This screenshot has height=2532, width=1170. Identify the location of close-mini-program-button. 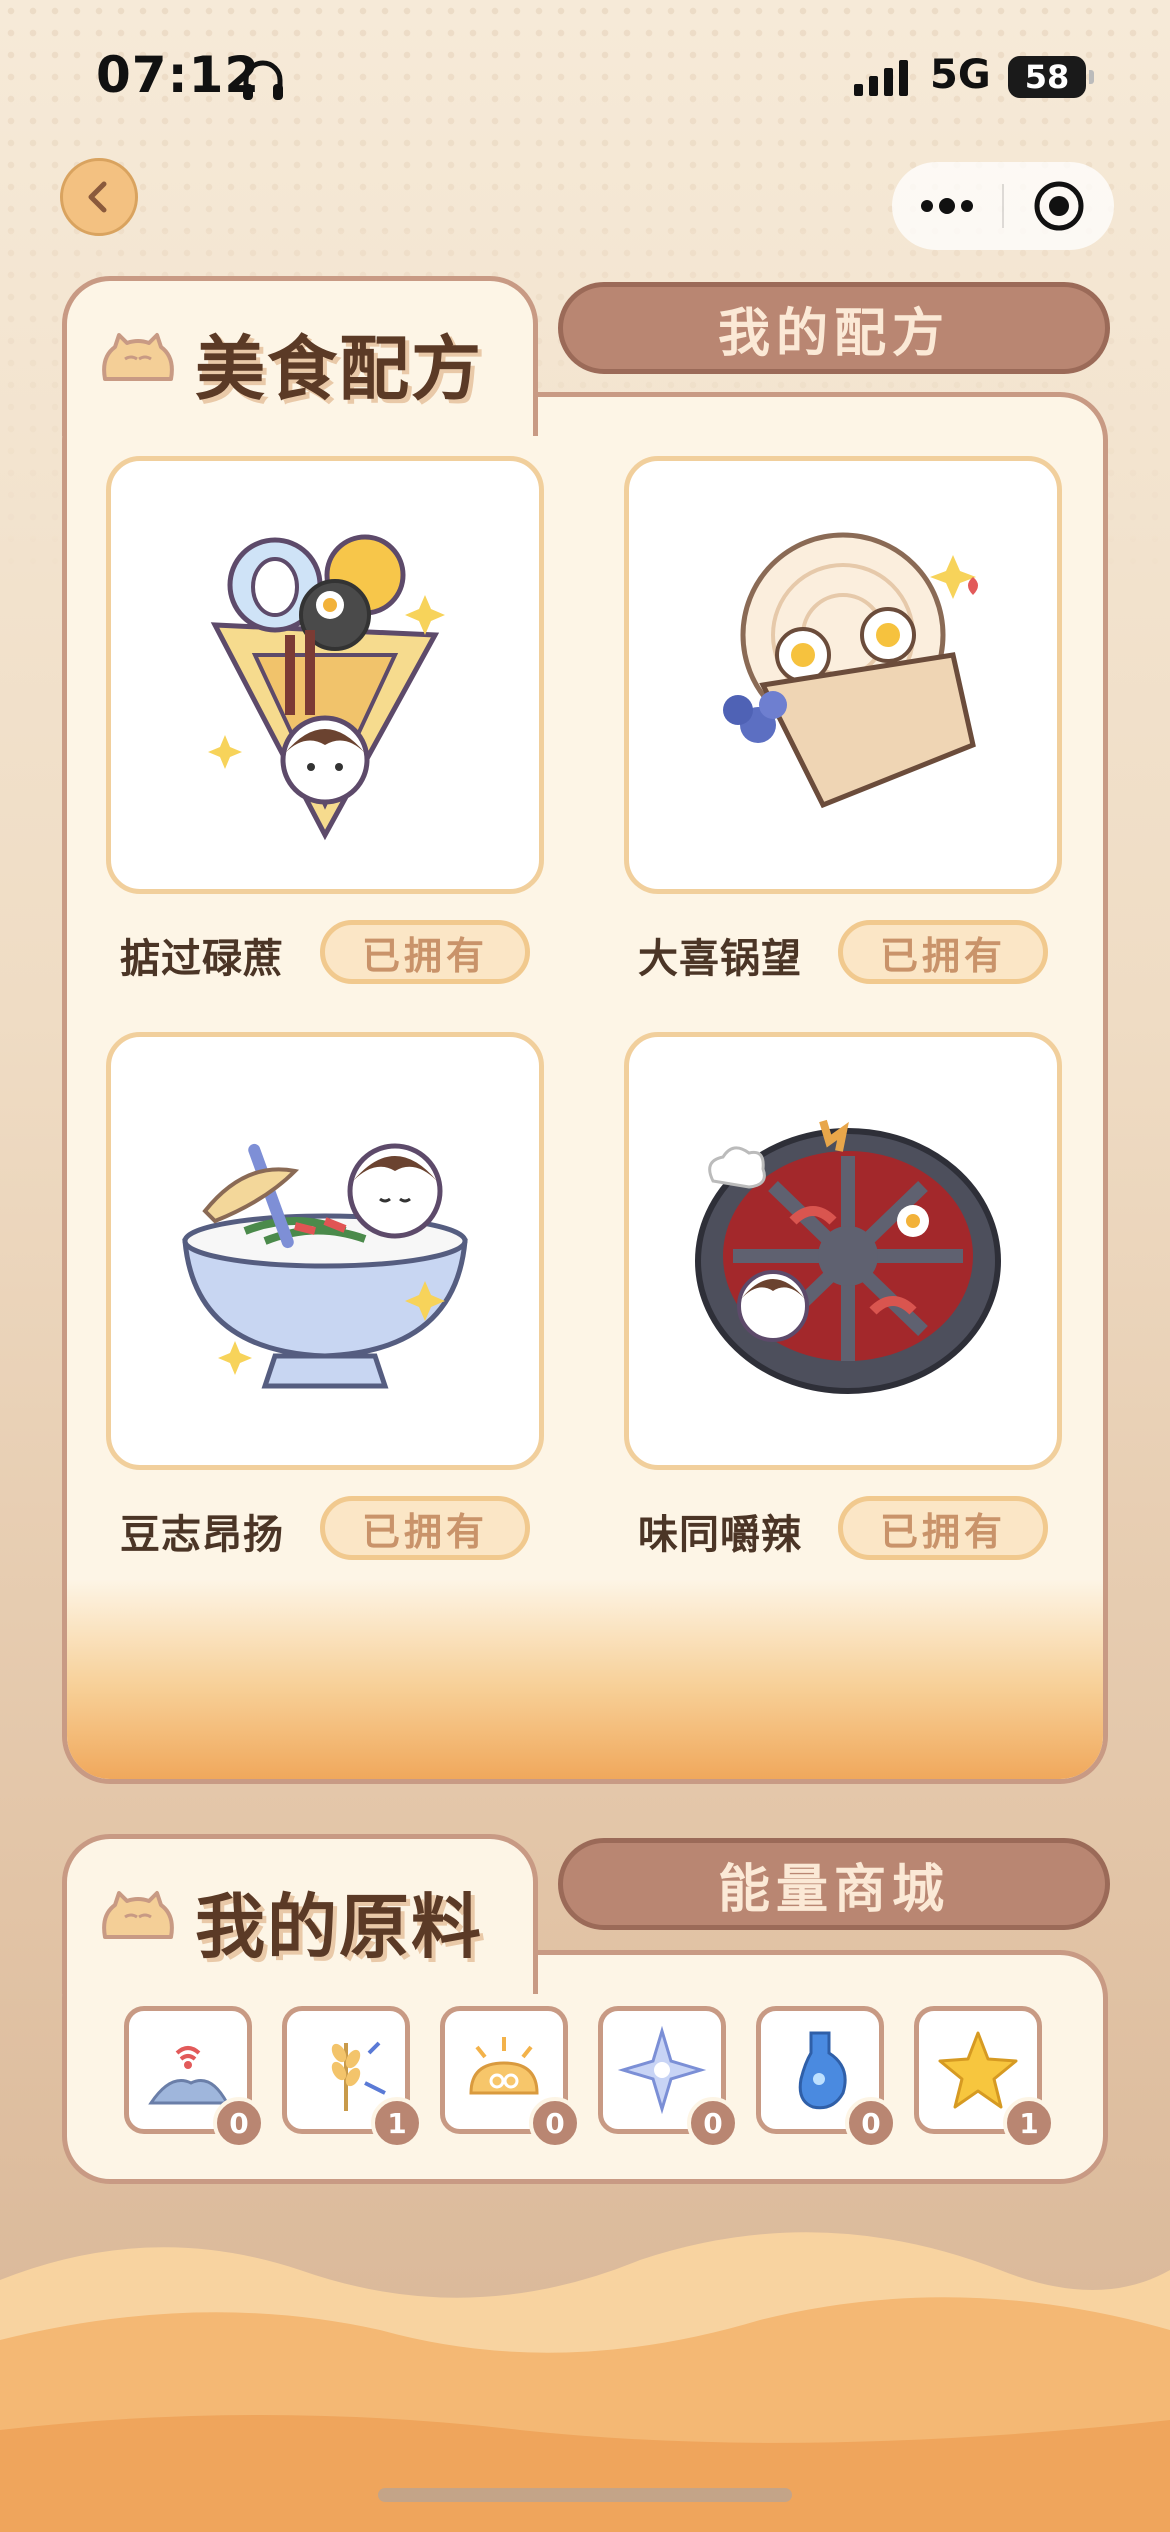
(1059, 206).